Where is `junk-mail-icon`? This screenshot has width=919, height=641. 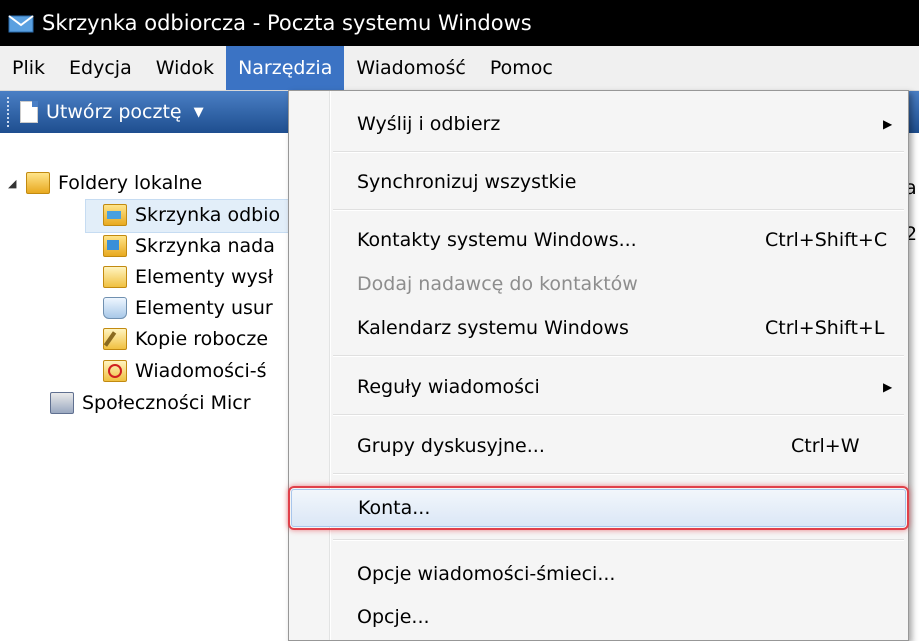
junk-mail-icon is located at coordinates (115, 371).